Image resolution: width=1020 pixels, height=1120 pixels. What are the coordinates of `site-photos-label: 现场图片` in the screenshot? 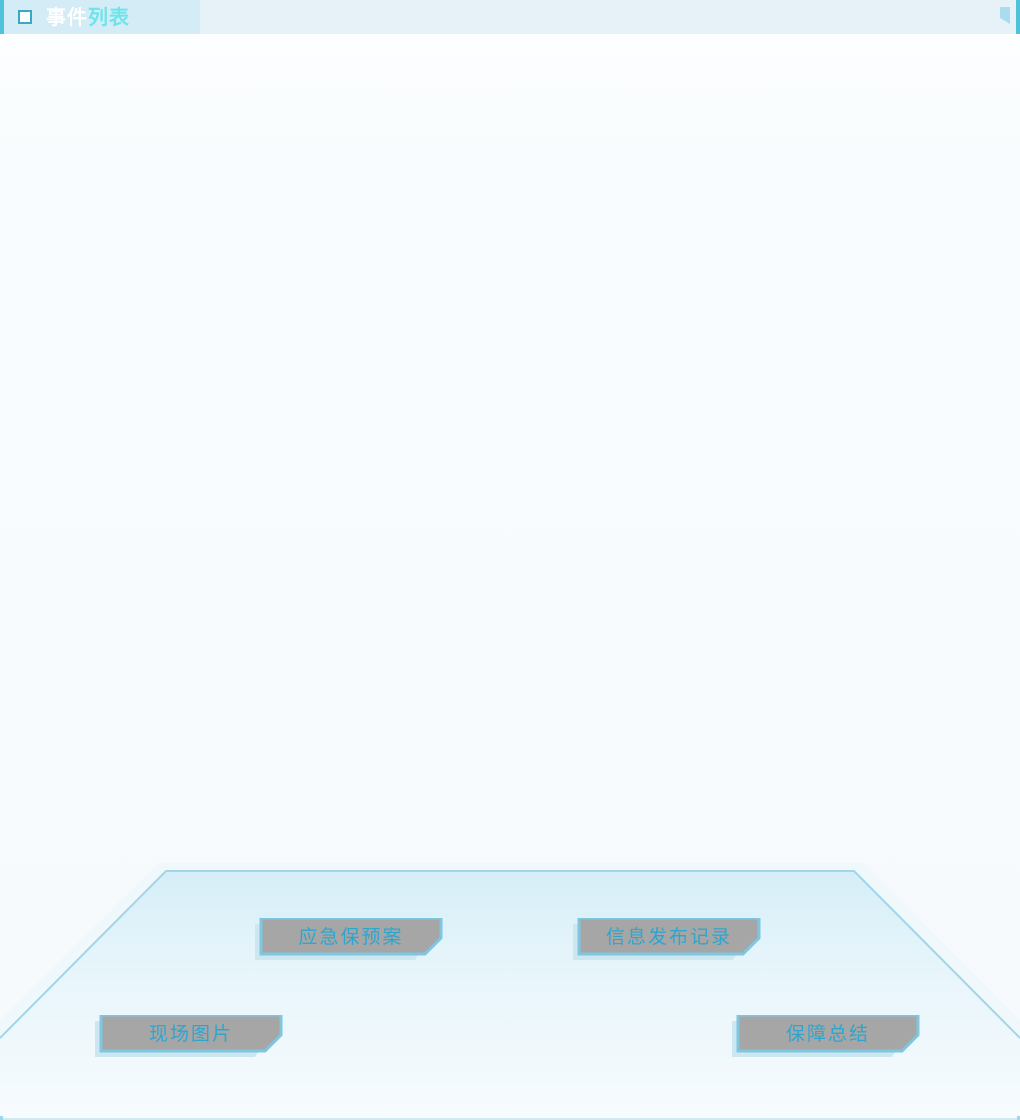 It's located at (190, 1034).